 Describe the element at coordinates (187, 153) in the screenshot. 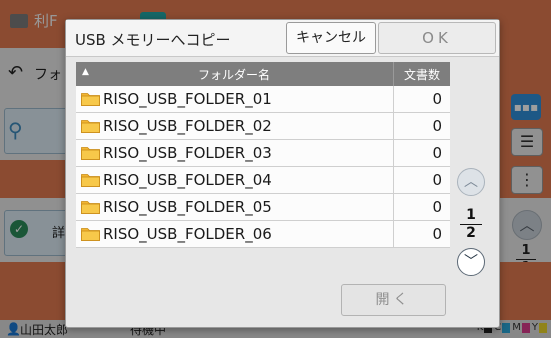

I see `folder-name: RISO_USB_FOLDER_03` at that location.